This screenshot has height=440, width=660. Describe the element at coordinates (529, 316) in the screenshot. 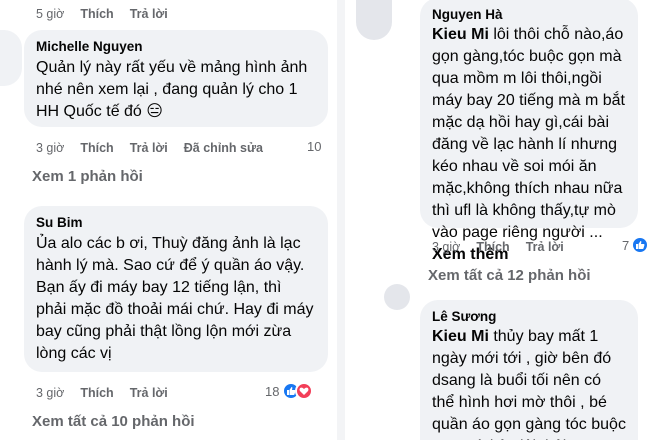

I see `comment-author: Lê Sương` at that location.